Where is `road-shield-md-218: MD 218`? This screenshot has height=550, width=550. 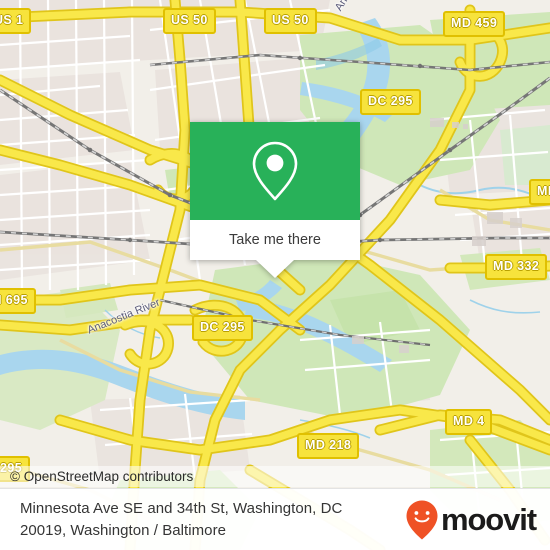 road-shield-md-218: MD 218 is located at coordinates (328, 446).